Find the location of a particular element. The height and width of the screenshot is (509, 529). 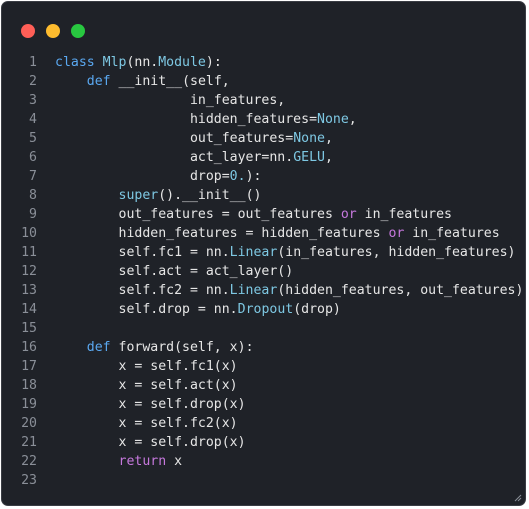

code-token: x = self.act(x) is located at coordinates (146, 385).